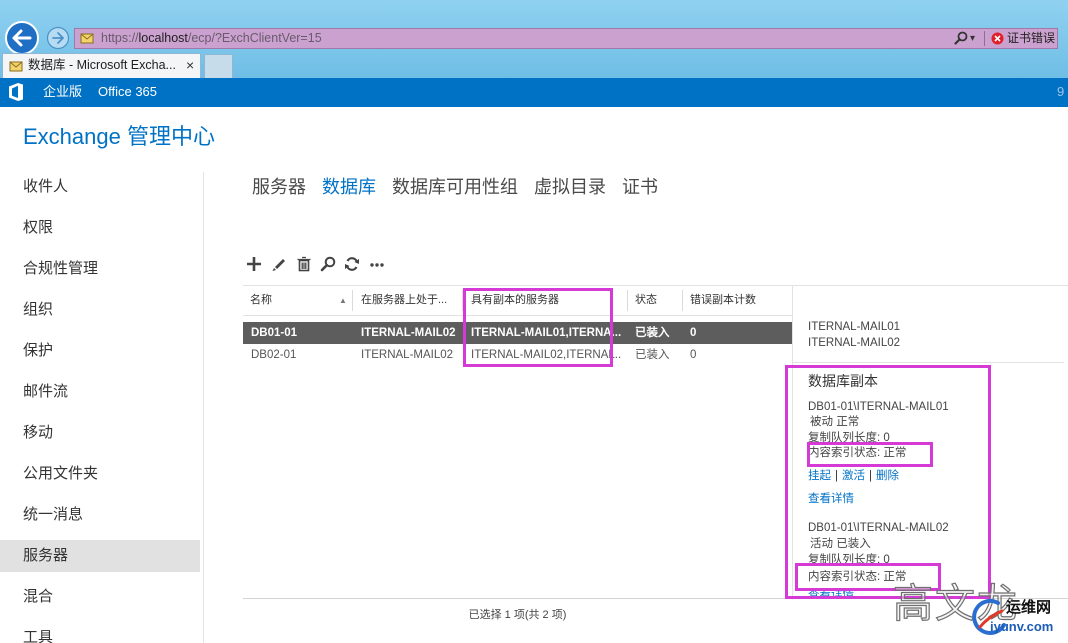 This screenshot has height=643, width=1068. I want to click on tab-close-icon: ×, so click(190, 65).